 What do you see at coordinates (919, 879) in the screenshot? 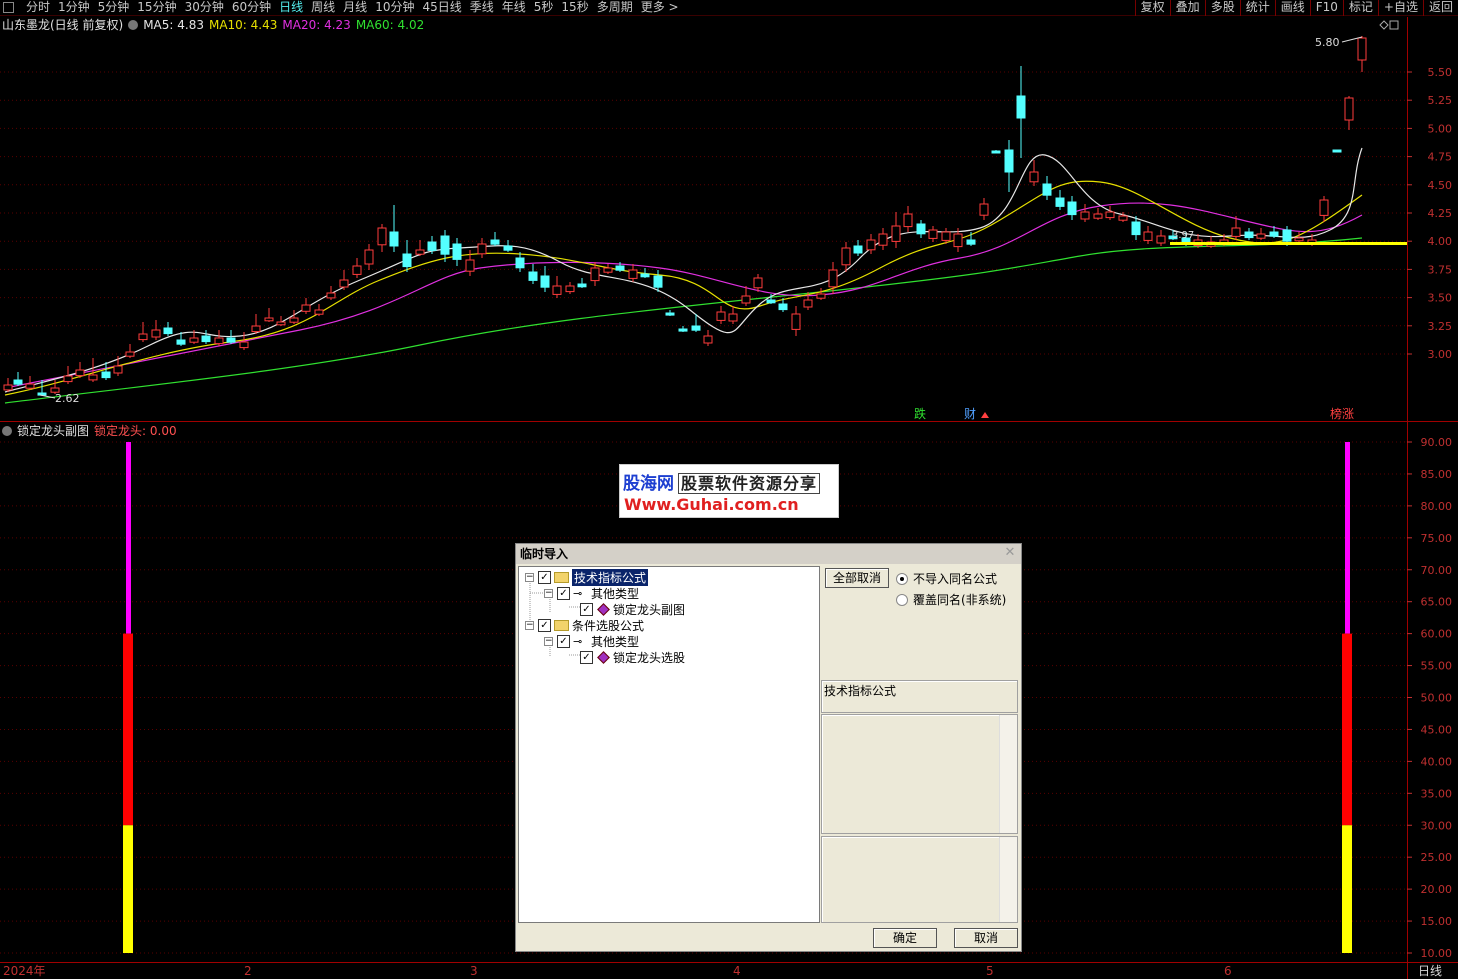
I see `detail-box` at bounding box center [919, 879].